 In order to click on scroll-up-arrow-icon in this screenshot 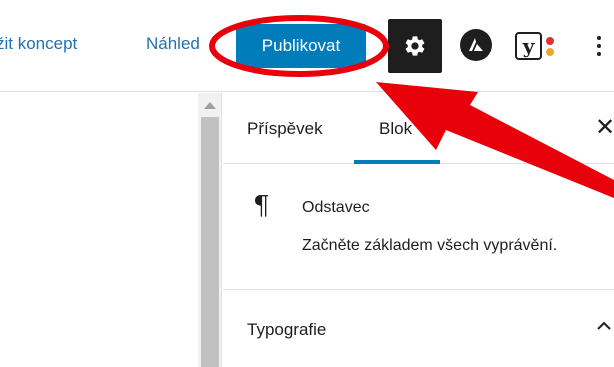, I will do `click(210, 105)`.